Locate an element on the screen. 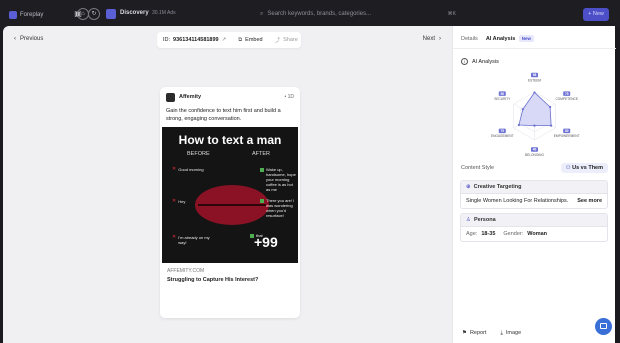 This screenshot has width=620, height=343. share-button: Share is located at coordinates (290, 40).